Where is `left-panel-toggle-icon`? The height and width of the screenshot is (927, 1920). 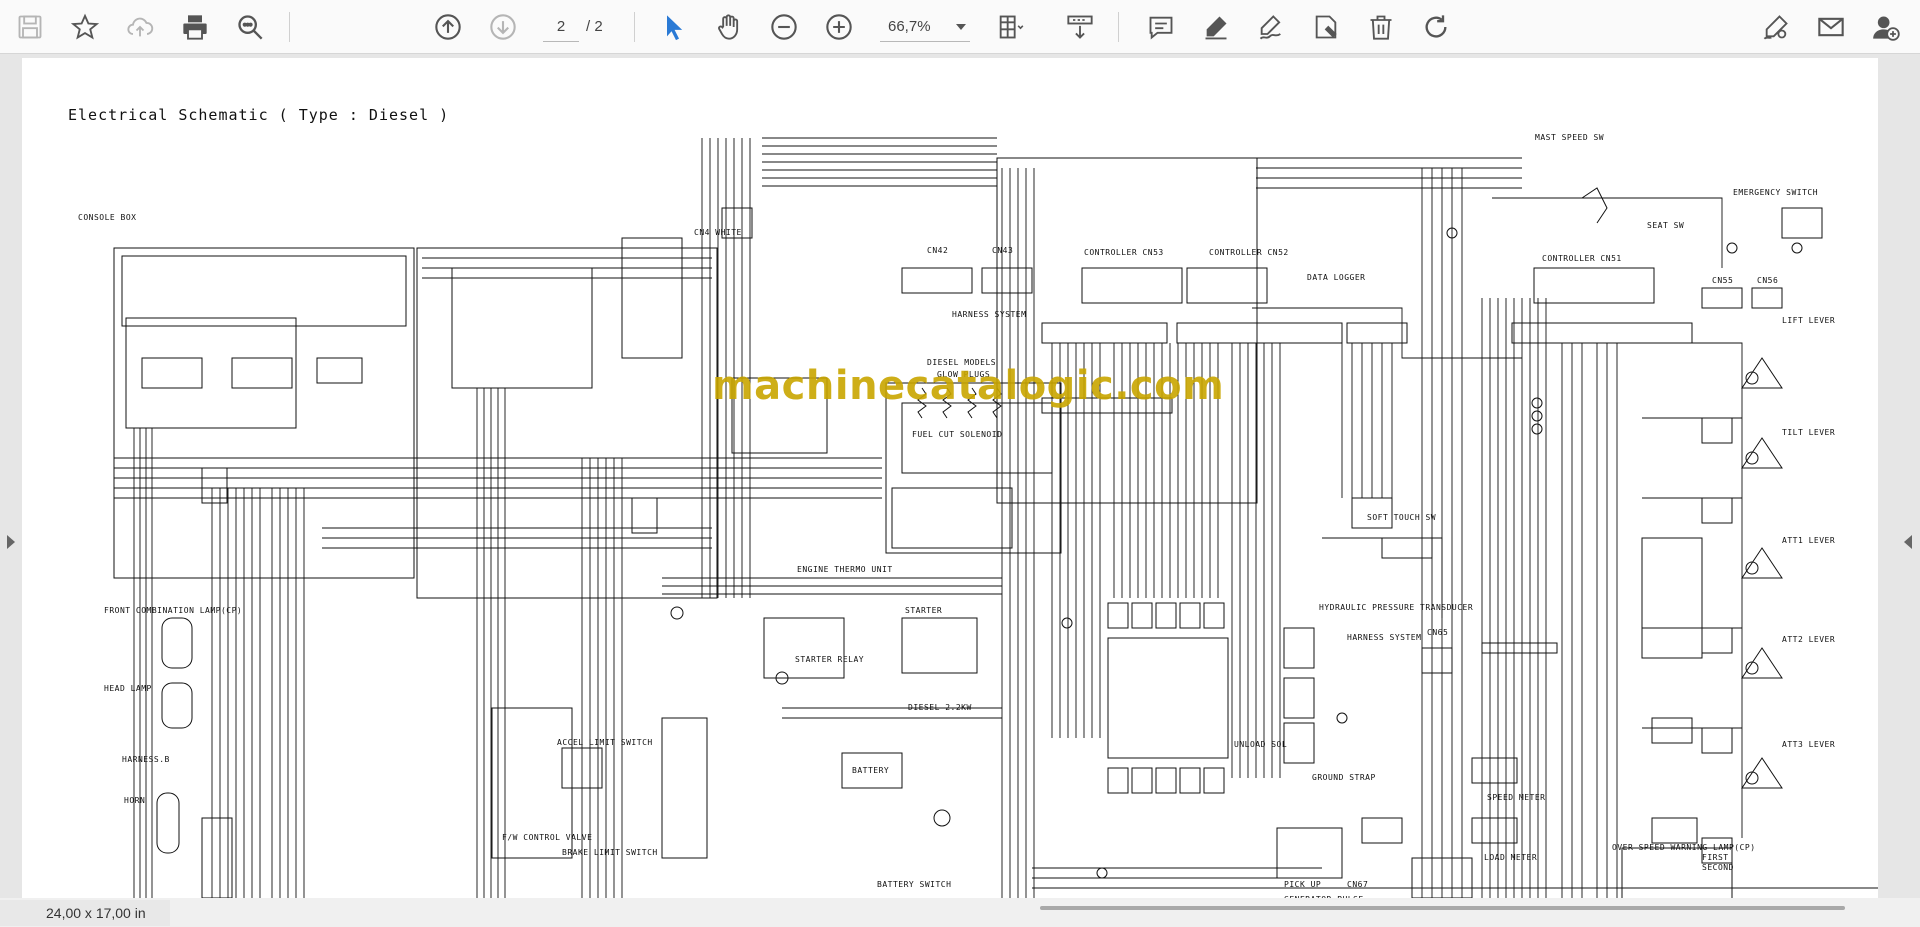 left-panel-toggle-icon is located at coordinates (11, 542).